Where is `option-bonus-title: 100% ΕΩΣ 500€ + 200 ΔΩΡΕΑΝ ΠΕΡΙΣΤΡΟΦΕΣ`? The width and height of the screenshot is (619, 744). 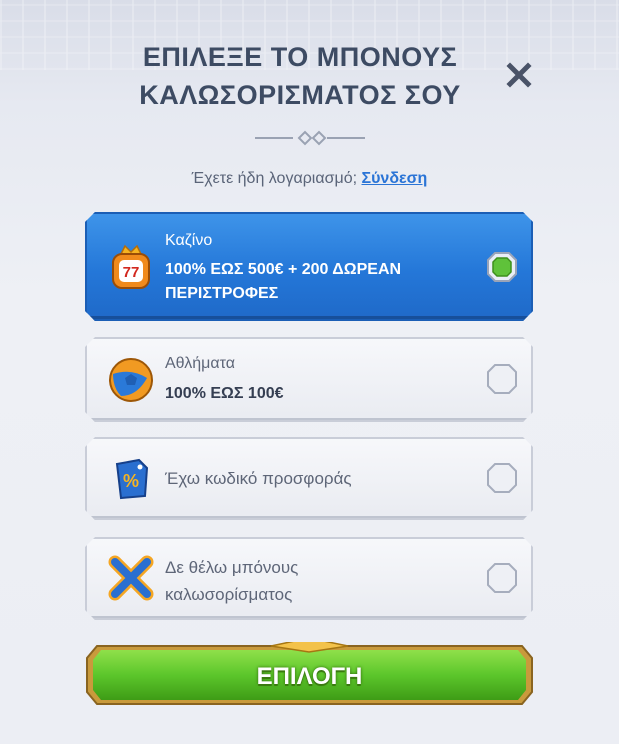
option-bonus-title: 100% ΕΩΣ 500€ + 200 ΔΩΡΕΑΝ ΠΕΡΙΣΤΡΟΦΕΣ is located at coordinates (283, 281).